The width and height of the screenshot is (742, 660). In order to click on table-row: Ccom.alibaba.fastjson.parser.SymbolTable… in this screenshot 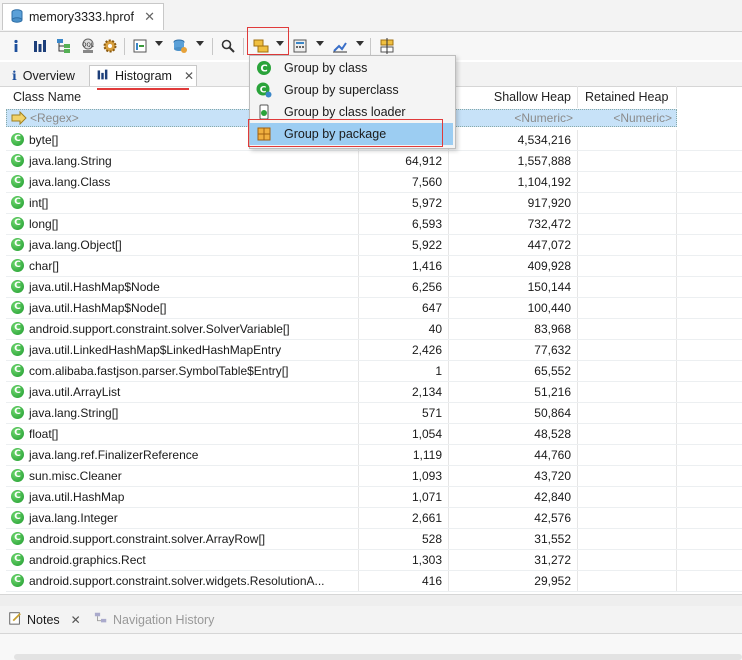, I will do `click(374, 371)`.